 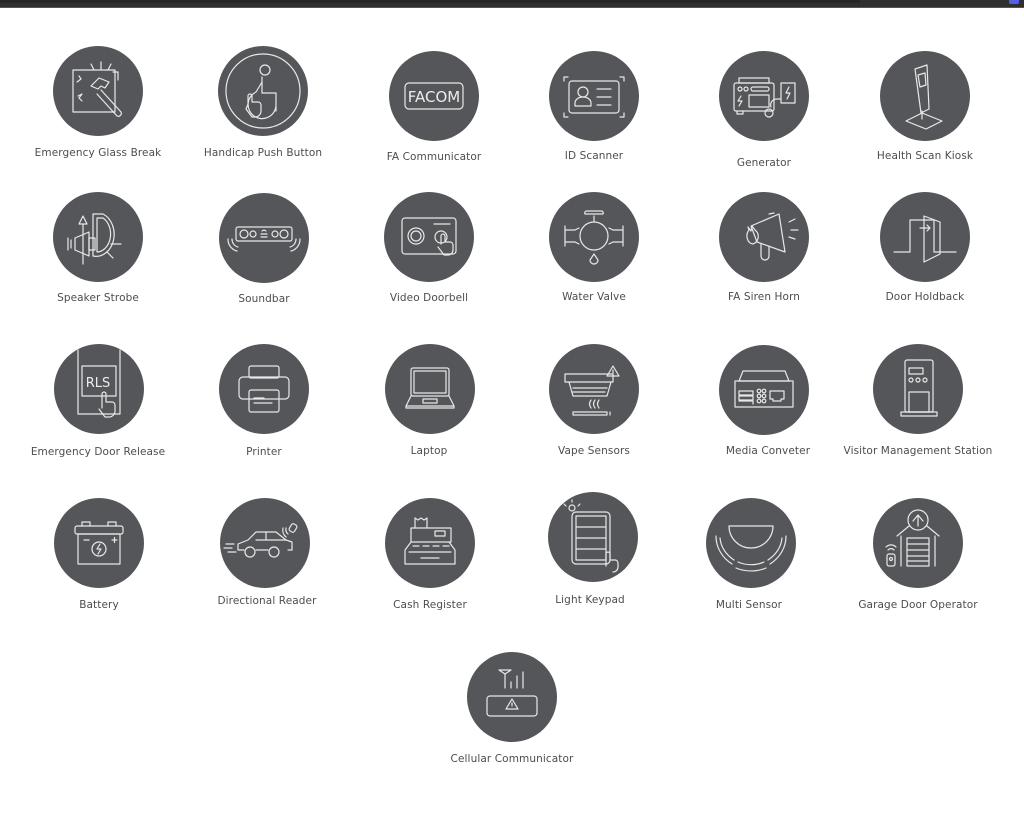 I want to click on visitor-station-icon, so click(x=918, y=389).